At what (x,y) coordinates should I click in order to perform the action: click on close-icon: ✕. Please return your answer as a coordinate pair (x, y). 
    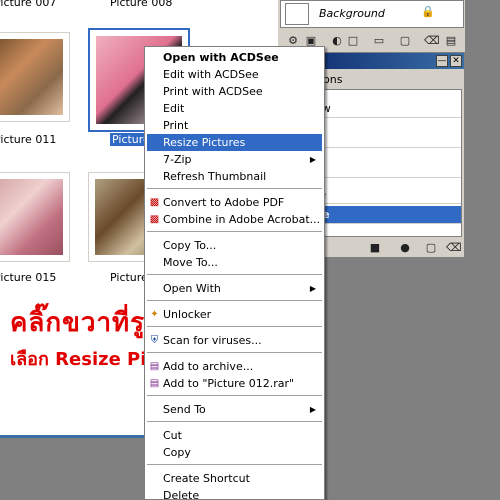
    Looking at the image, I should click on (456, 61).